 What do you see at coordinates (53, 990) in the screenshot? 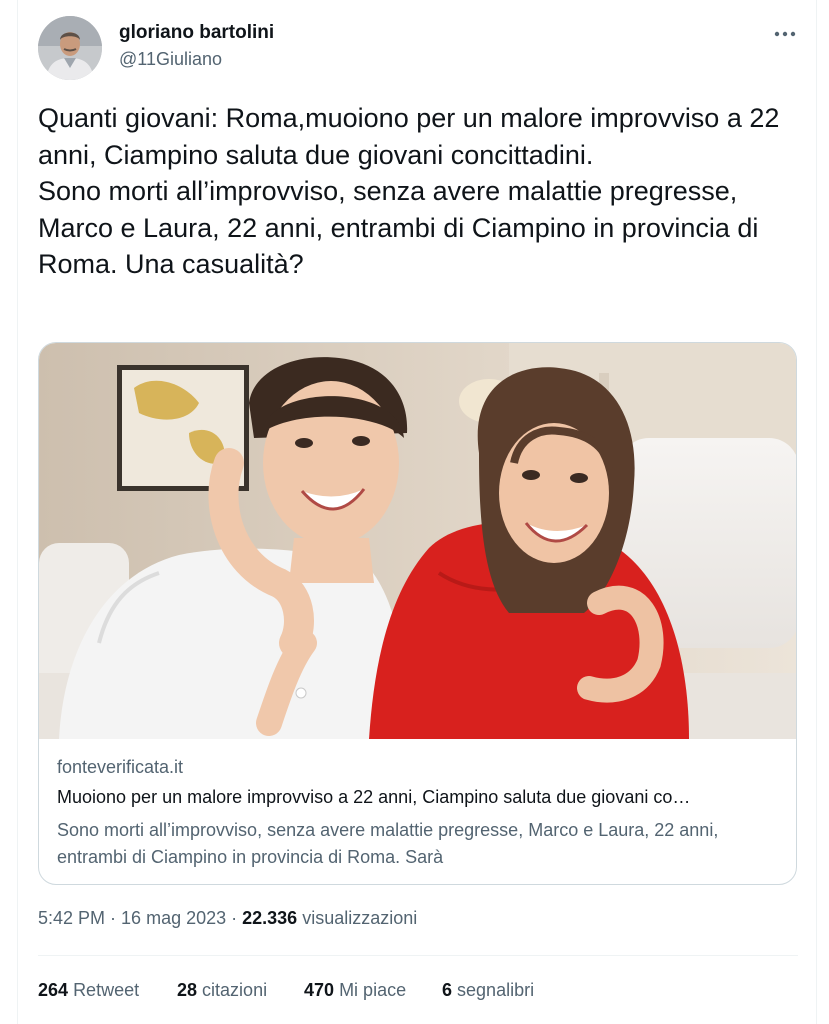
I see `retweets-count: 264` at bounding box center [53, 990].